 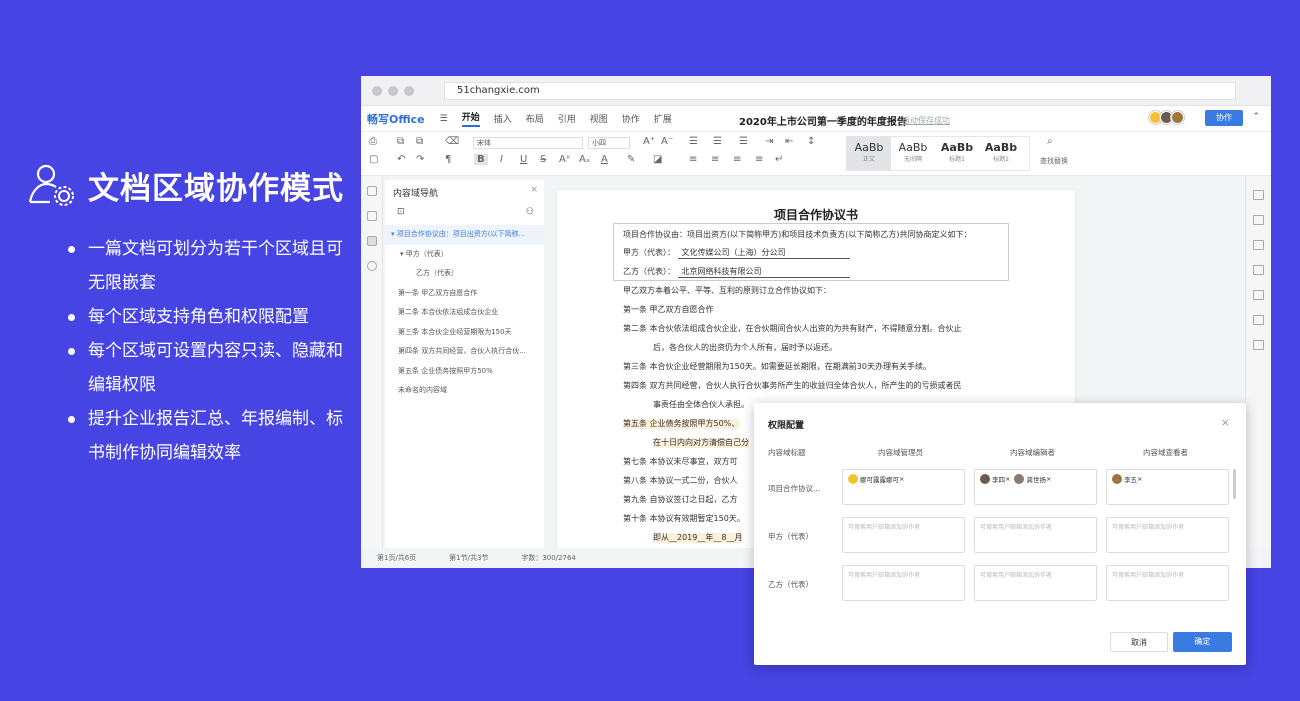 I want to click on shading-icon: ◪, so click(x=657, y=159).